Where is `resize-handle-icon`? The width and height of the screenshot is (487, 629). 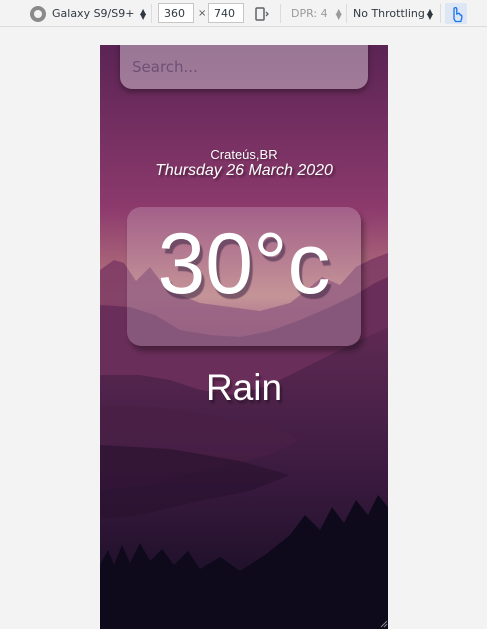 resize-handle-icon is located at coordinates (384, 624).